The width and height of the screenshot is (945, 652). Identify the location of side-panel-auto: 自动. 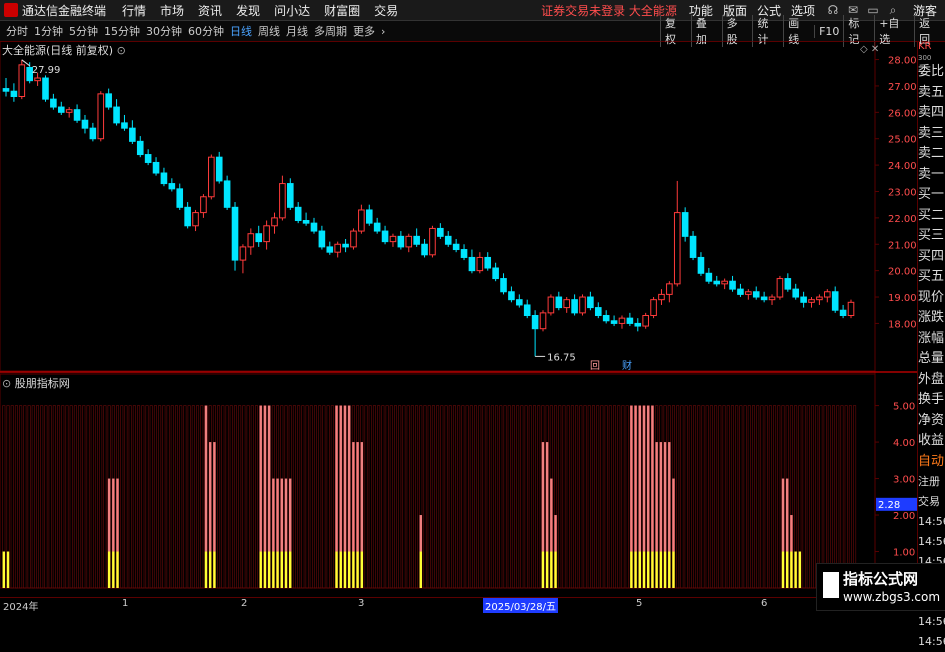
(931, 462).